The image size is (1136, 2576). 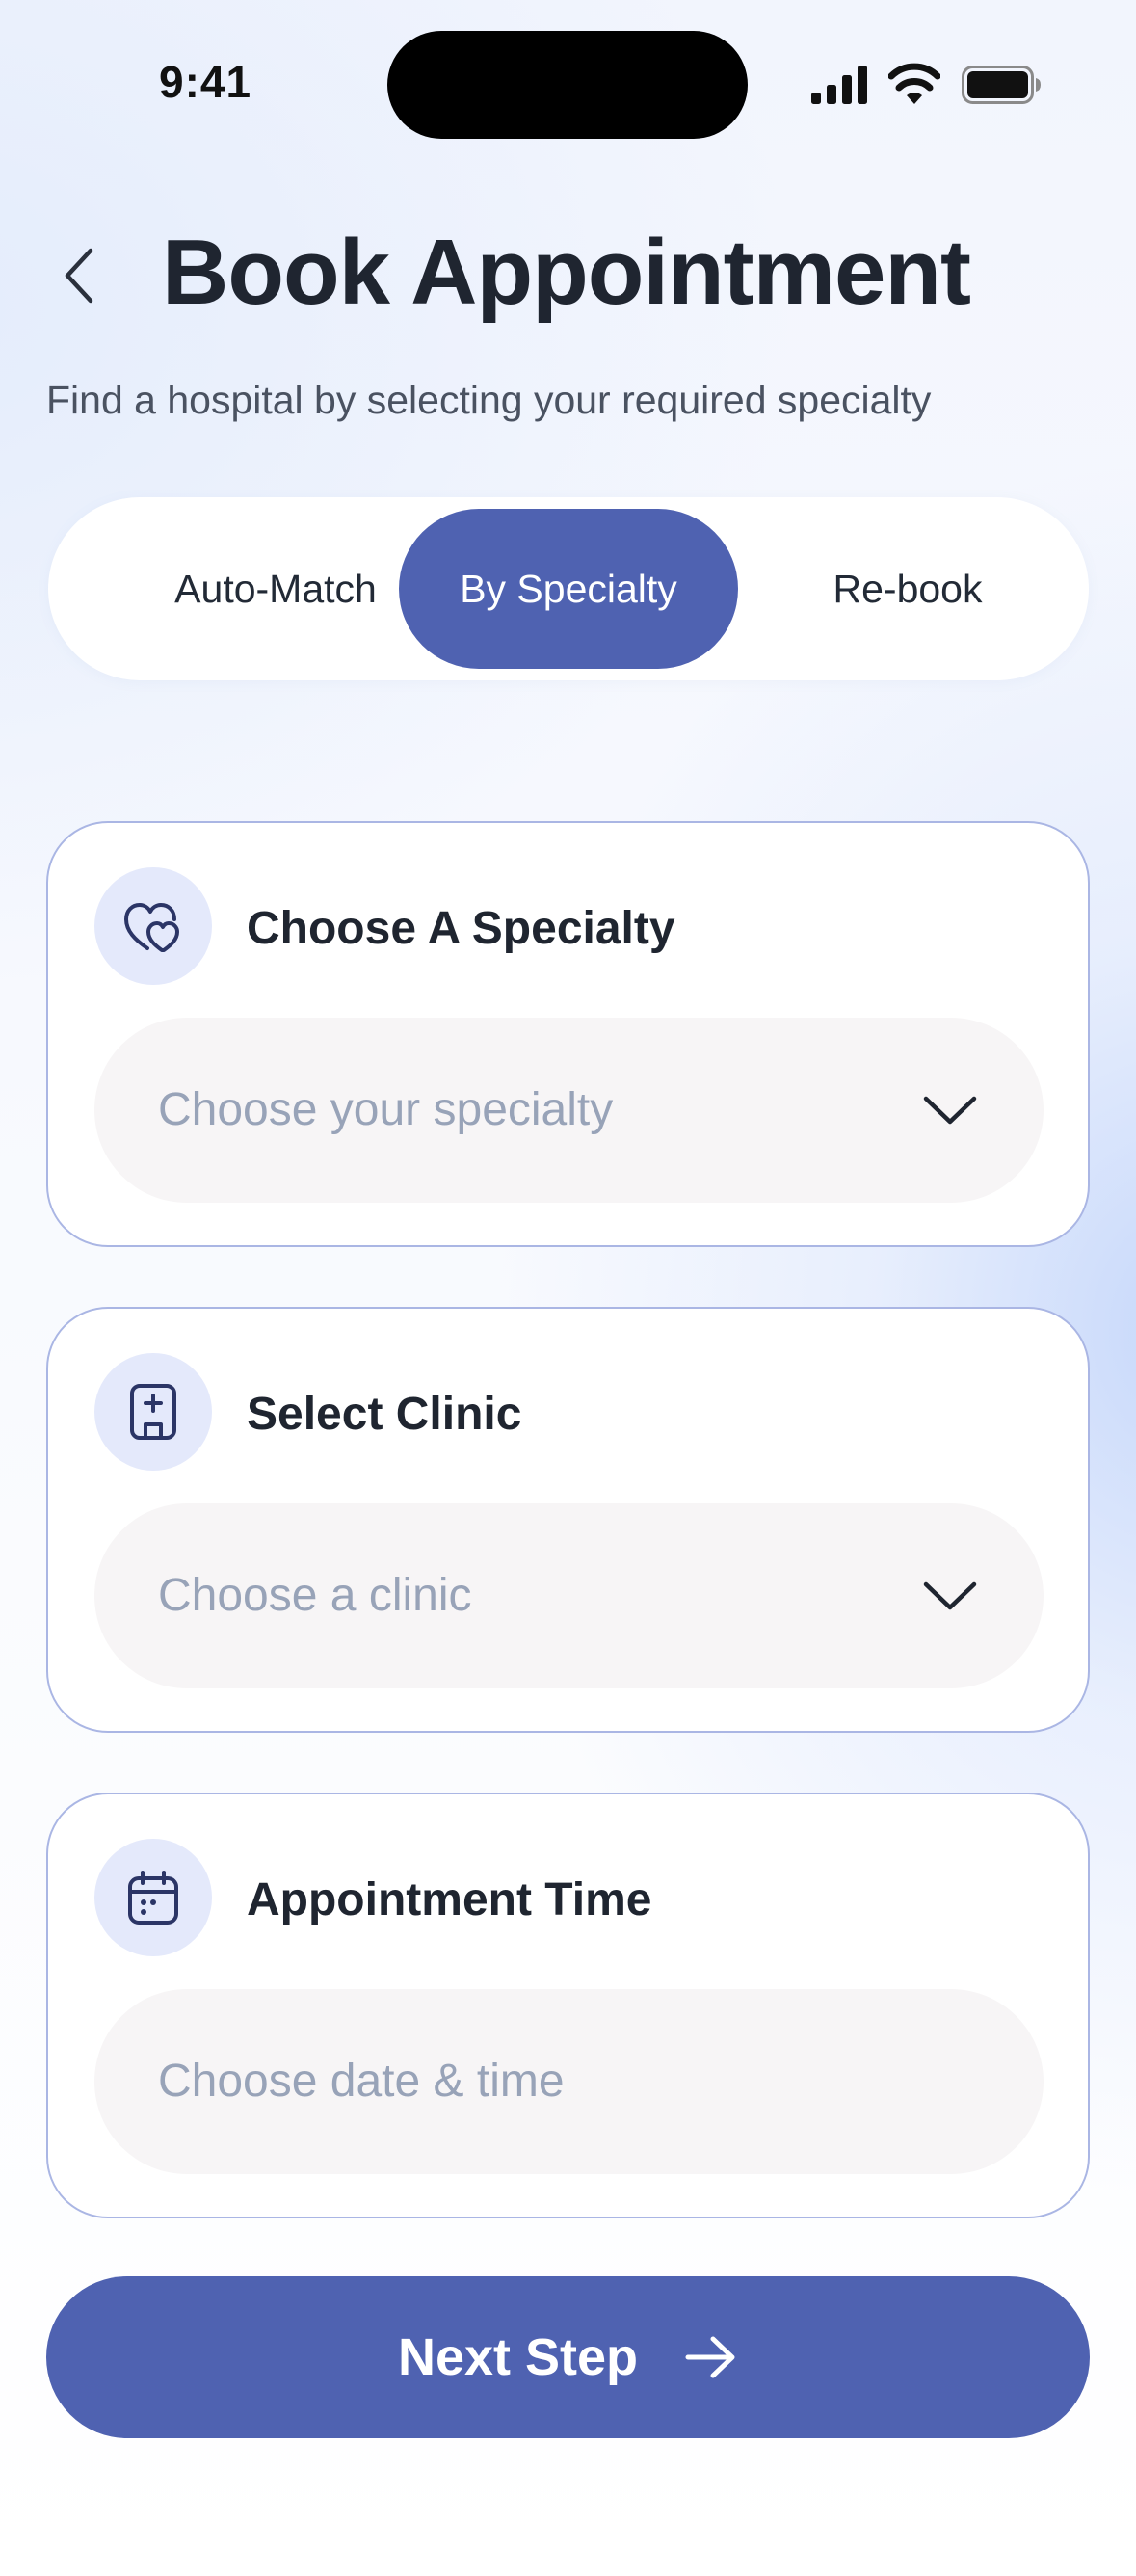 I want to click on tab-by-specialty: By Specialty, so click(x=568, y=589).